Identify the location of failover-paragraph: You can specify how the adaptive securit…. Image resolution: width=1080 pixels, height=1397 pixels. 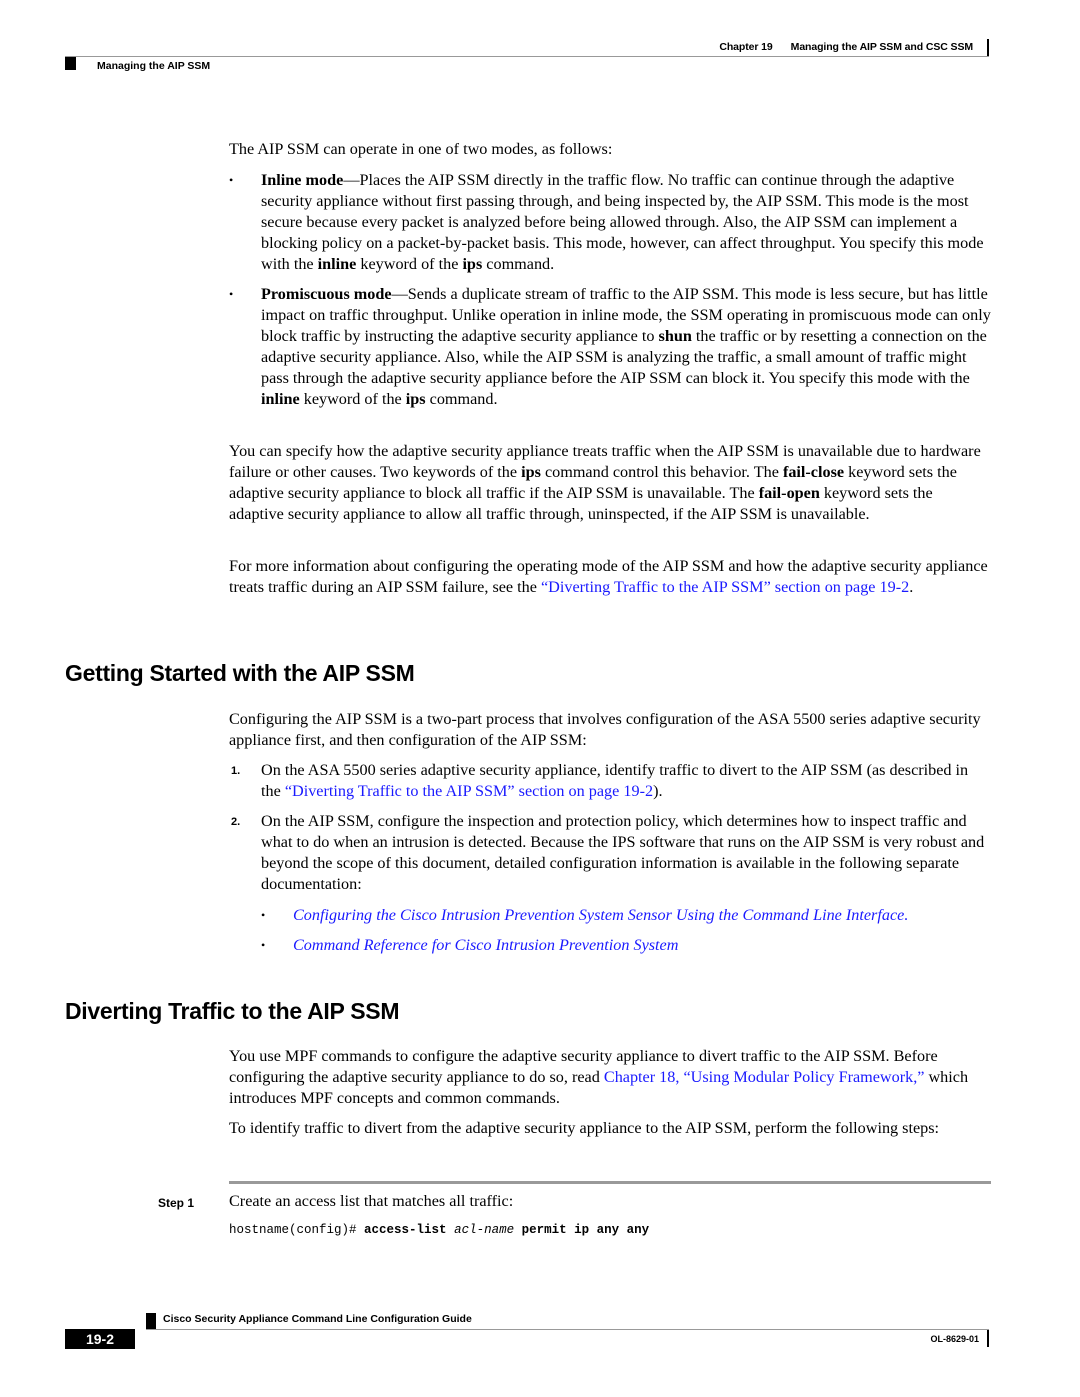
(605, 482).